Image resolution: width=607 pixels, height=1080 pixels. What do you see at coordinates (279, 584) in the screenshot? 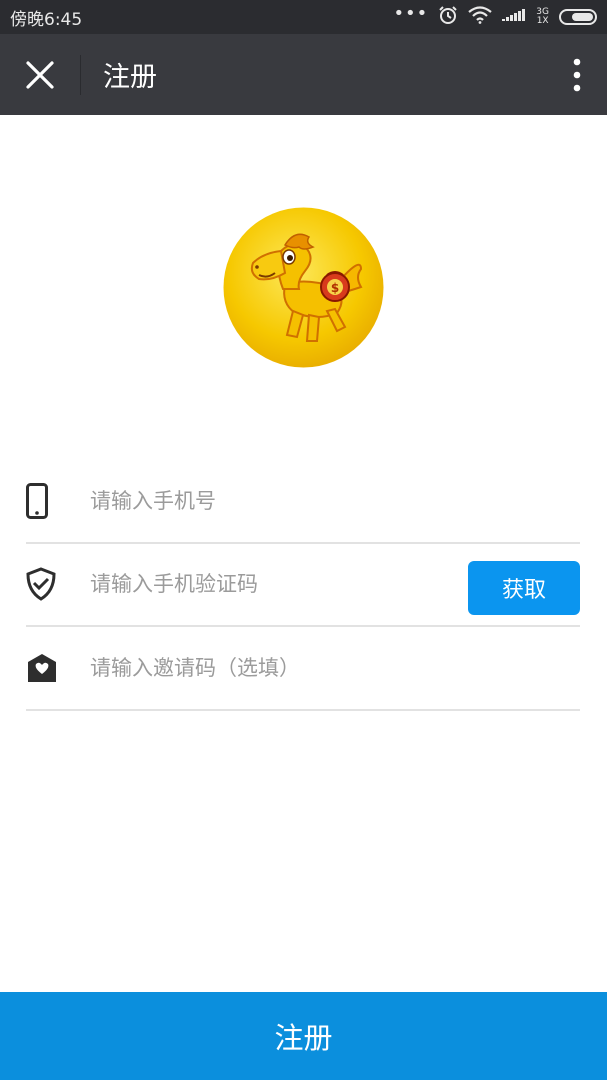
I see `verification-code-input` at bounding box center [279, 584].